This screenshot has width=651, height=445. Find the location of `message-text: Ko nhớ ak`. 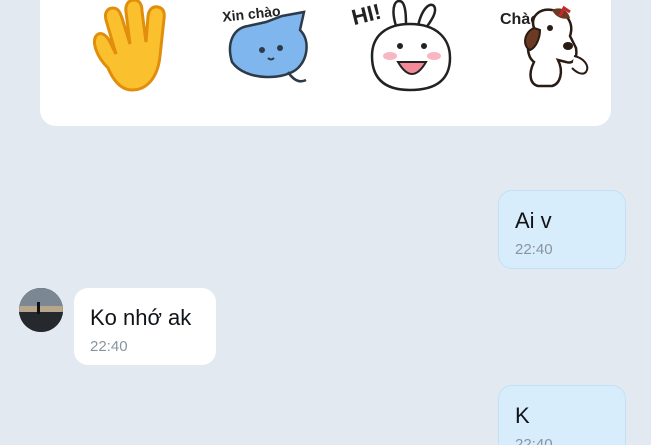

message-text: Ko nhớ ak is located at coordinates (141, 317).